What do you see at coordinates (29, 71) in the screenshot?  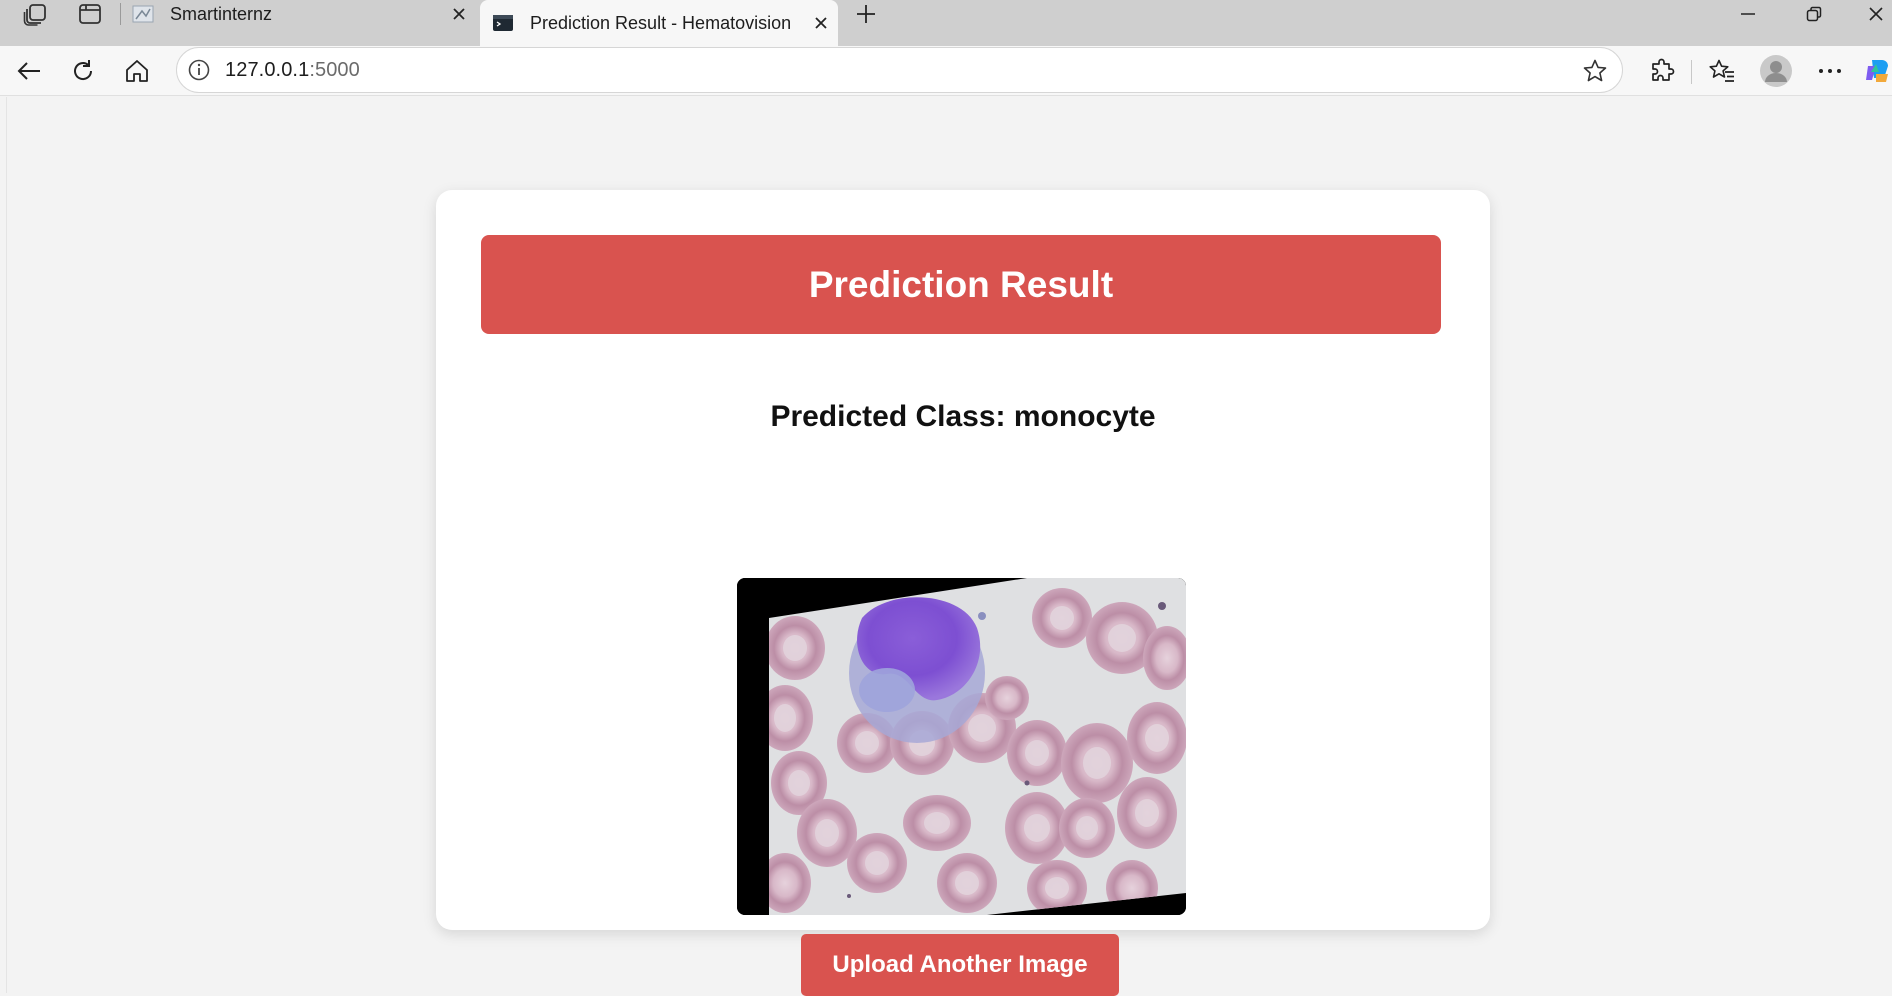 I see `back-icon` at bounding box center [29, 71].